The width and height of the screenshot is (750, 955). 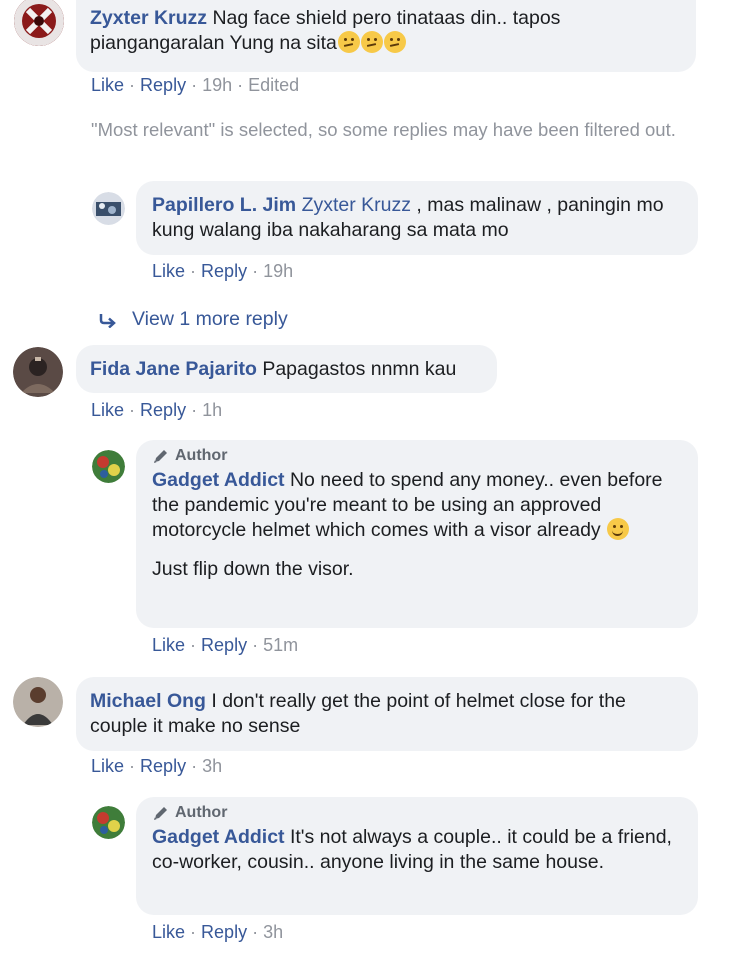 I want to click on comment-actions: Like · Reply · 19h · Edited, so click(x=195, y=85).